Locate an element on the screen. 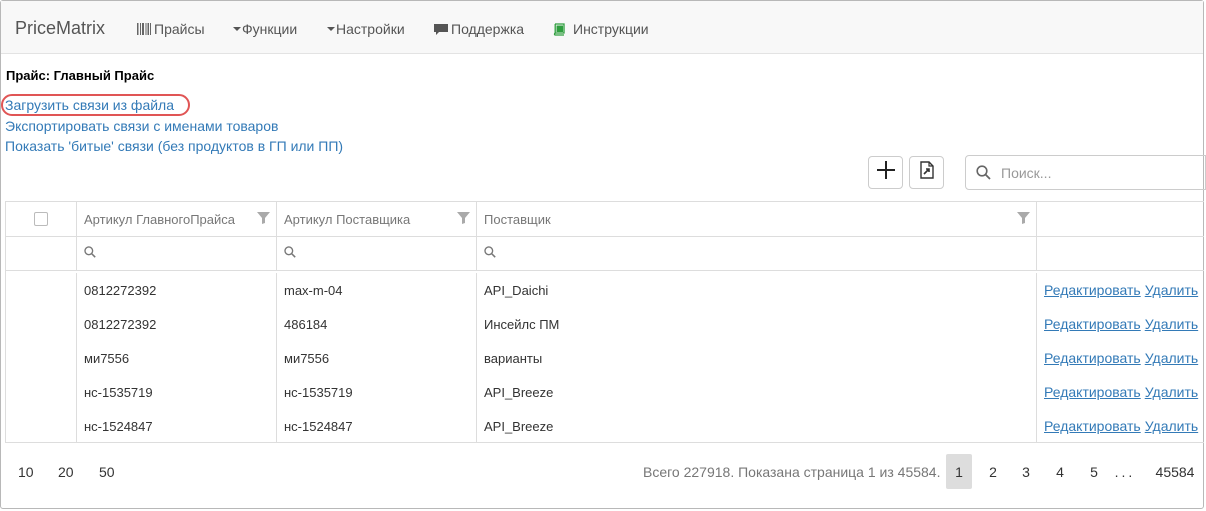 The height and width of the screenshot is (511, 1206). column-header-actions is located at coordinates (1120, 219).